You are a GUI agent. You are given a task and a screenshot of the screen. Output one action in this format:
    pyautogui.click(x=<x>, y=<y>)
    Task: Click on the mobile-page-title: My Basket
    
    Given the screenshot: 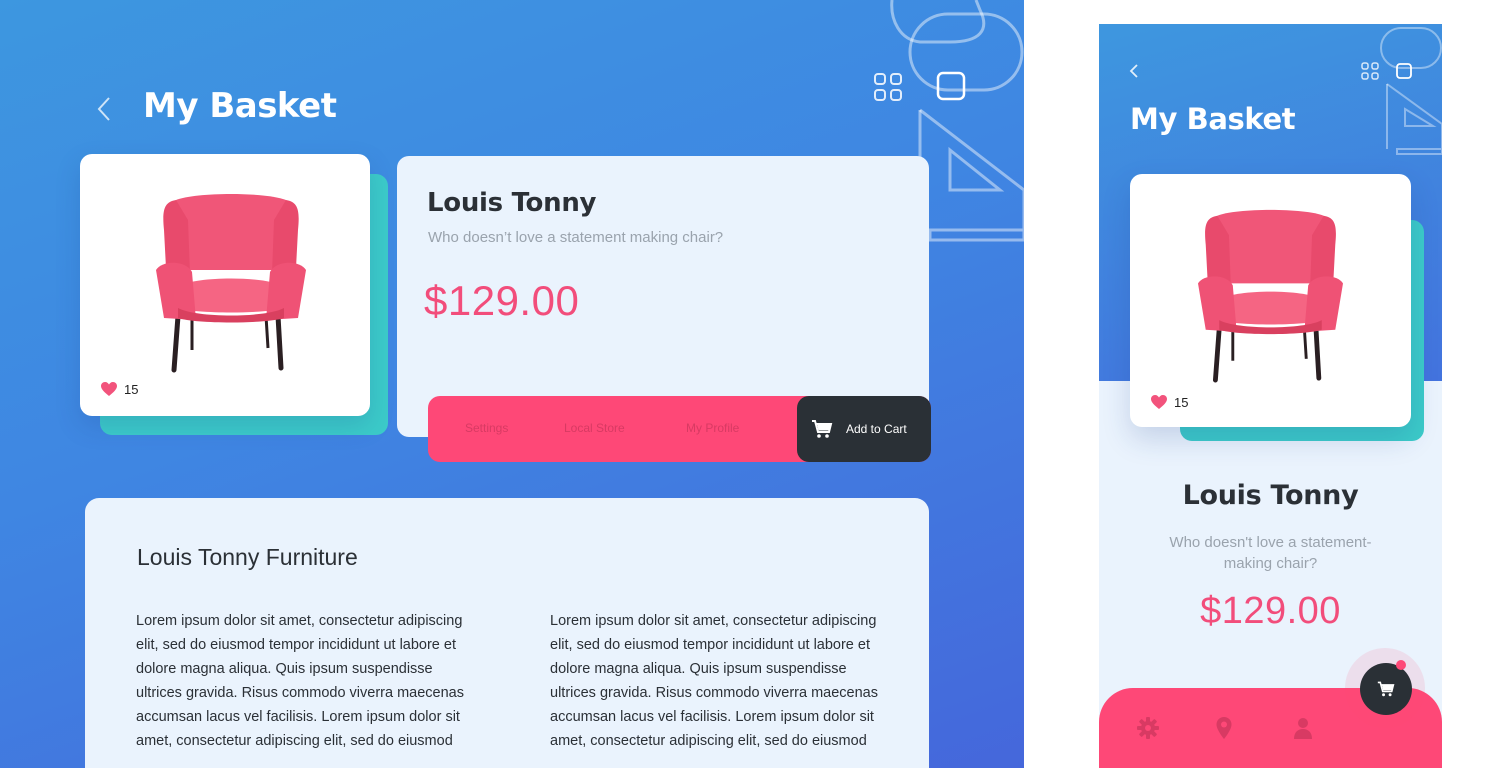 What is the action you would take?
    pyautogui.click(x=1213, y=119)
    